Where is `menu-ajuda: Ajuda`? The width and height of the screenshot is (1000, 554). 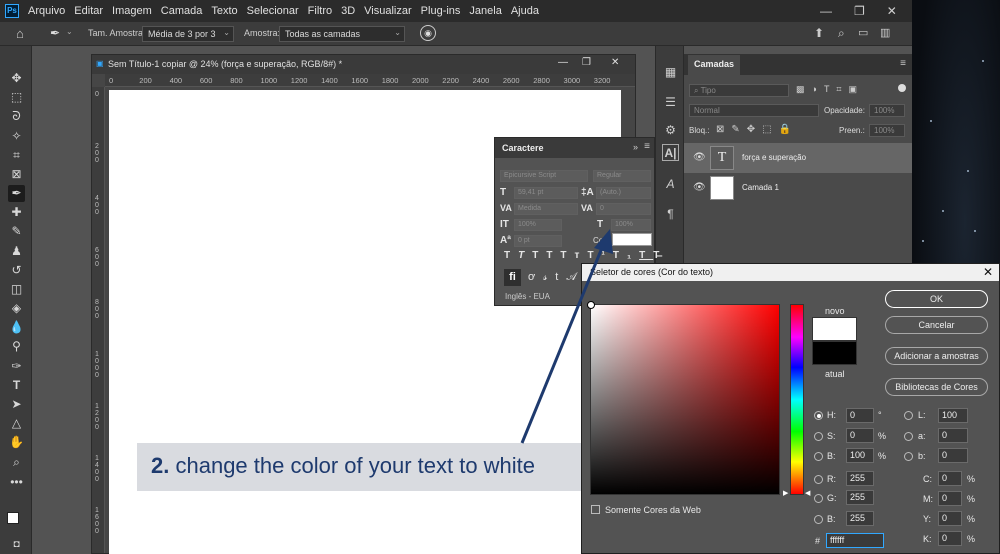
menu-ajuda: Ajuda is located at coordinates (525, 11).